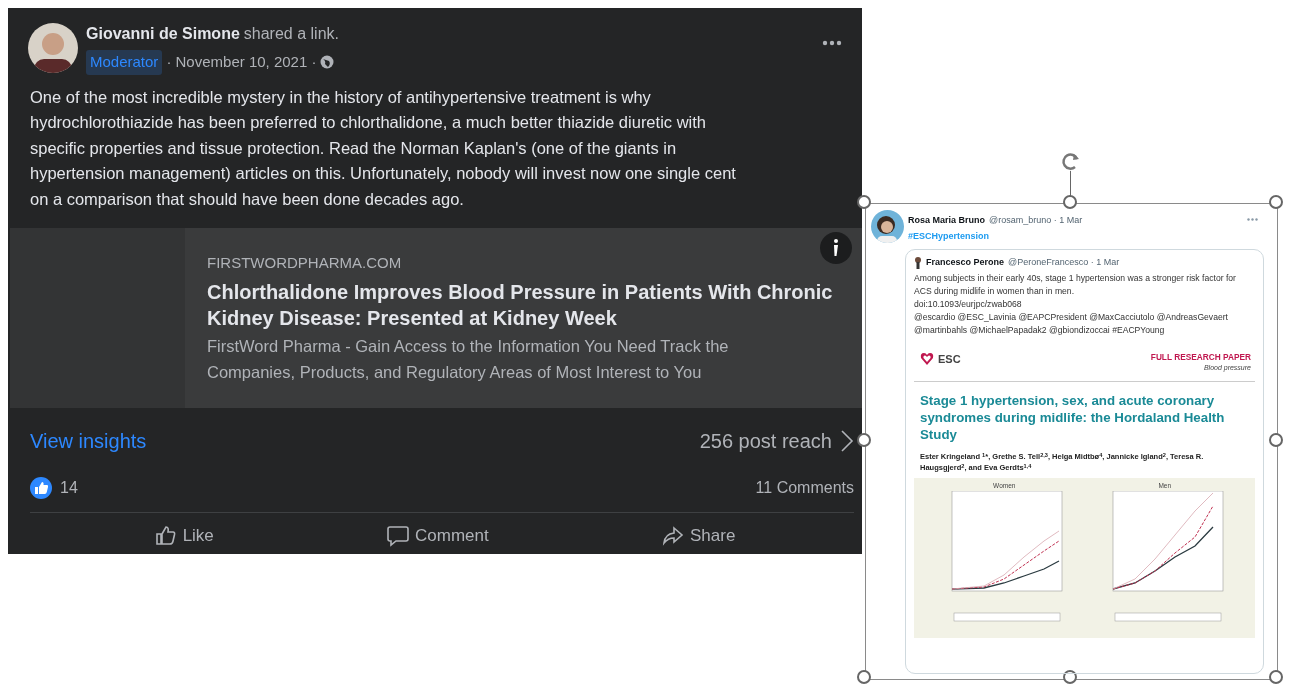 Image resolution: width=1293 pixels, height=685 pixels. I want to click on thumbs-up-icon, so click(165, 535).